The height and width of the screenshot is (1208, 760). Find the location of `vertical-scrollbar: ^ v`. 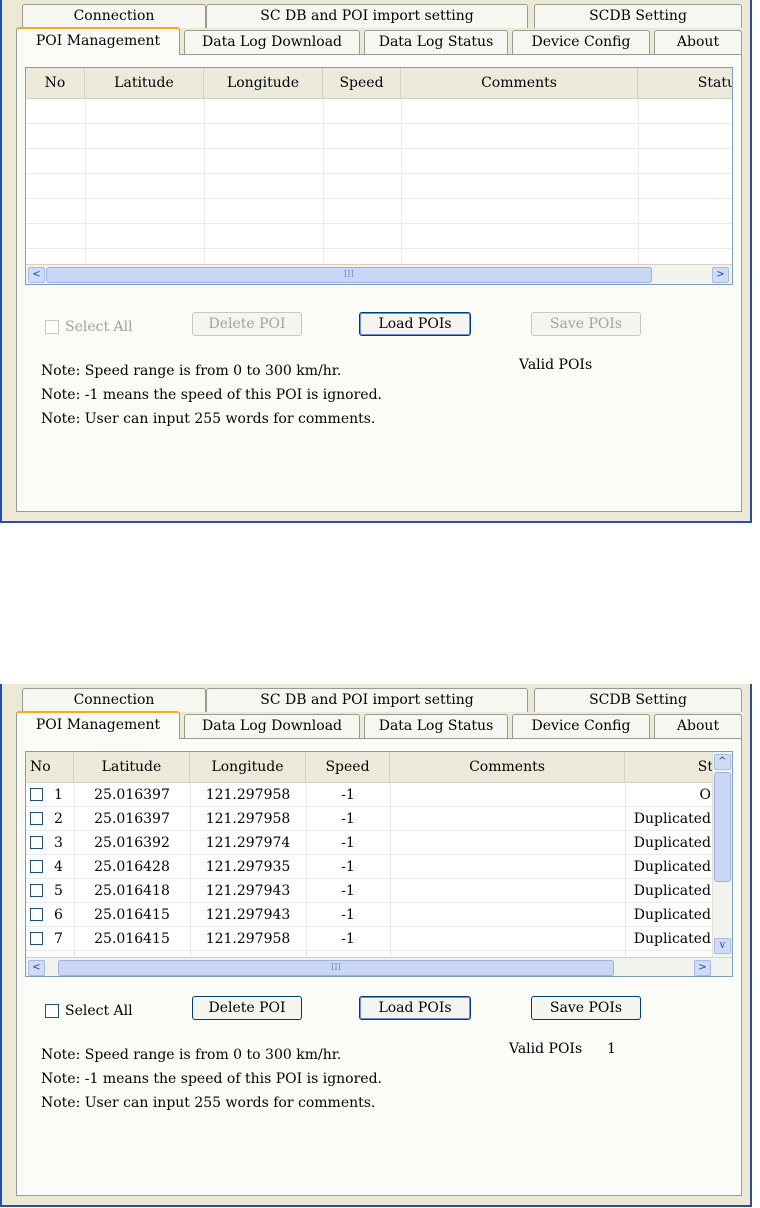

vertical-scrollbar: ^ v is located at coordinates (722, 855).